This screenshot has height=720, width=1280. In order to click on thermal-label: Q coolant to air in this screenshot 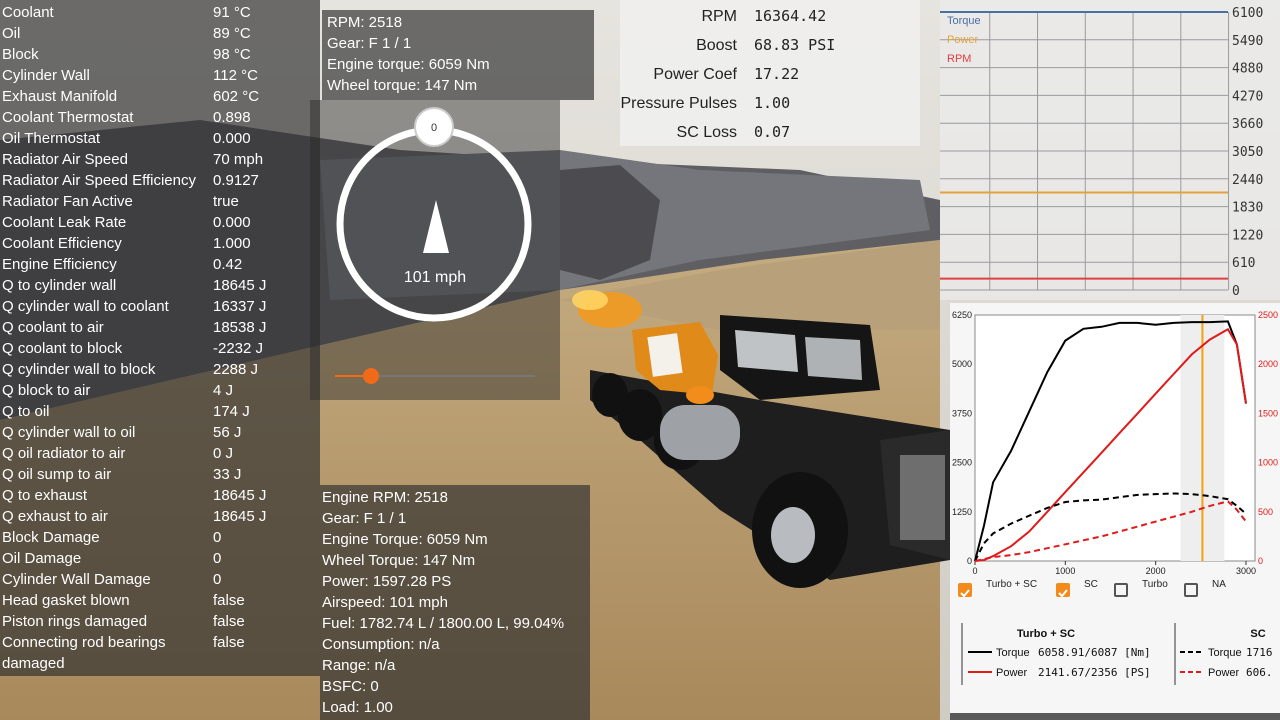, I will do `click(53, 327)`.